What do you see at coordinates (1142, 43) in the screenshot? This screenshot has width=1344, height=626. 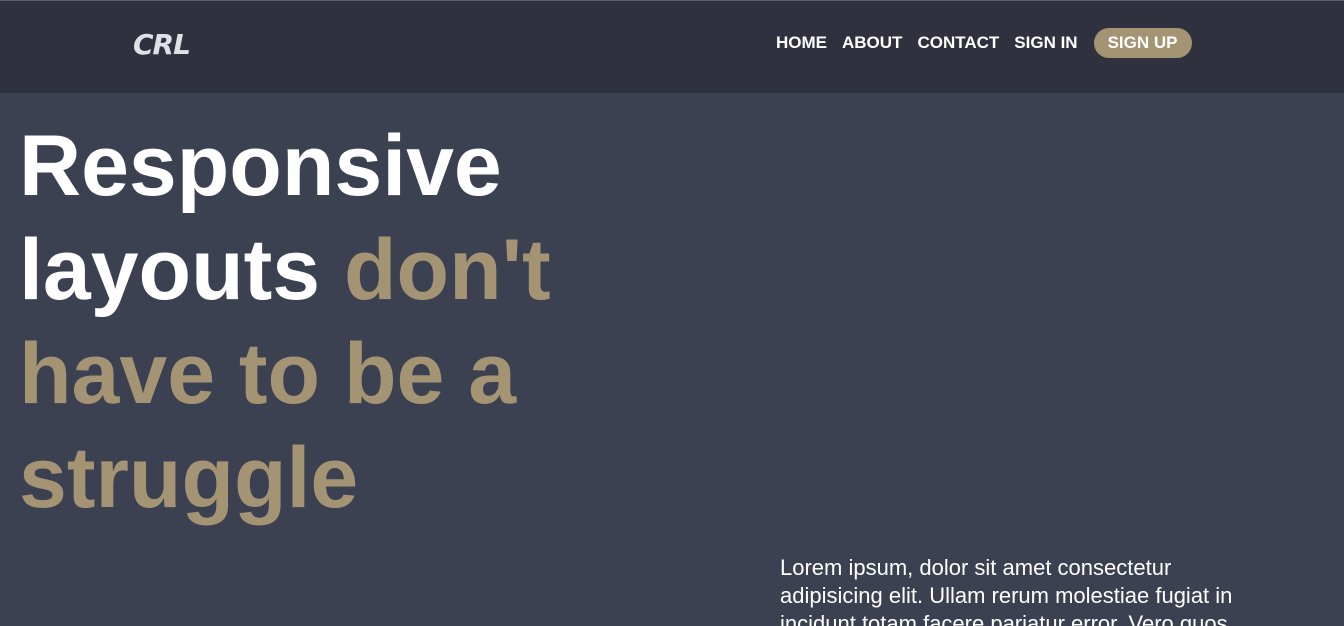 I see `sign-up-button: SIGN UP` at bounding box center [1142, 43].